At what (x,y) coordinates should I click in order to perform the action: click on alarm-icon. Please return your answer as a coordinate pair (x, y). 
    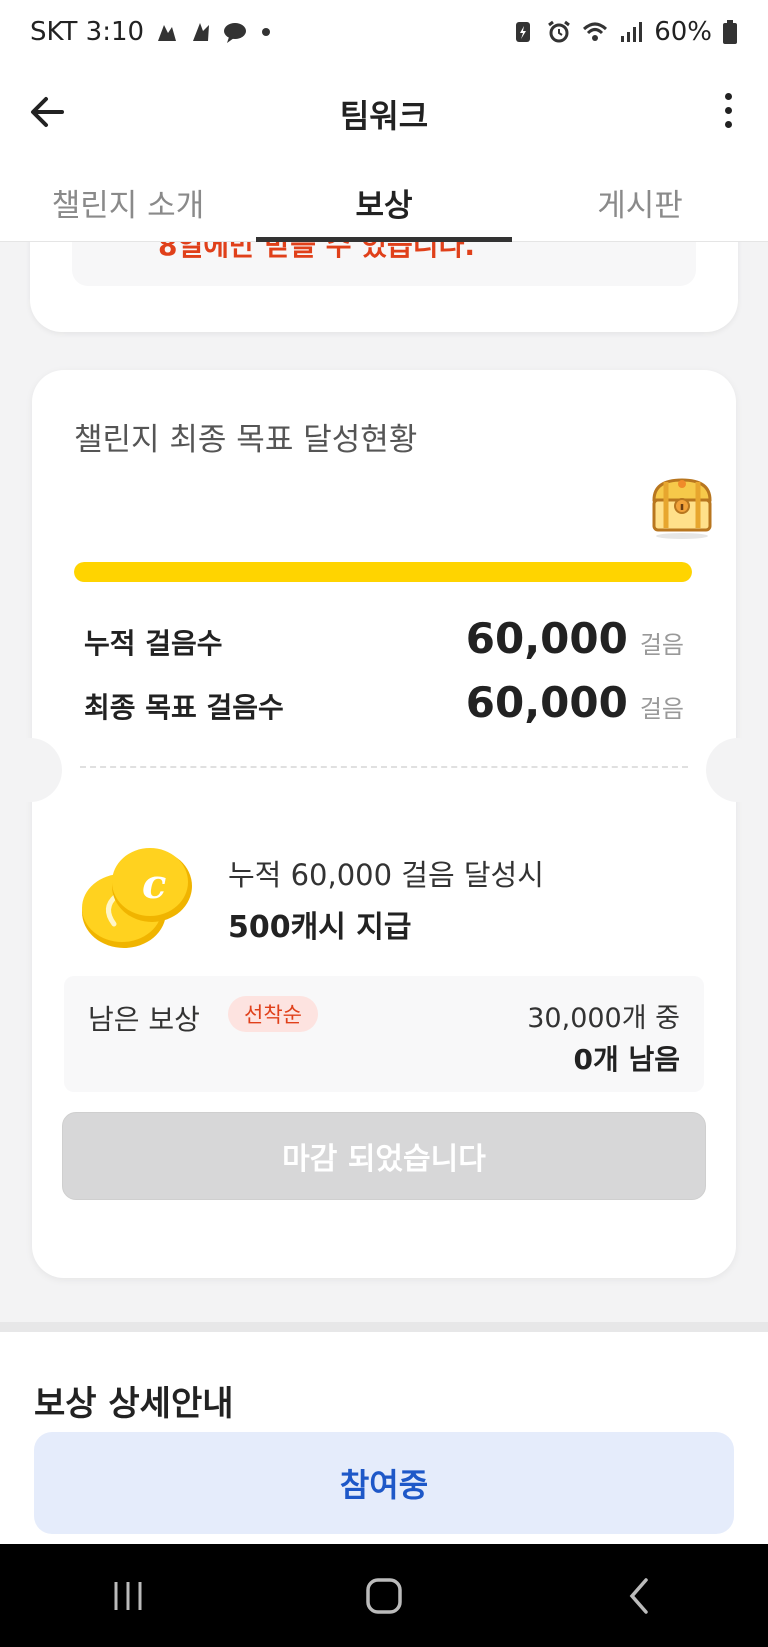
    Looking at the image, I should click on (559, 31).